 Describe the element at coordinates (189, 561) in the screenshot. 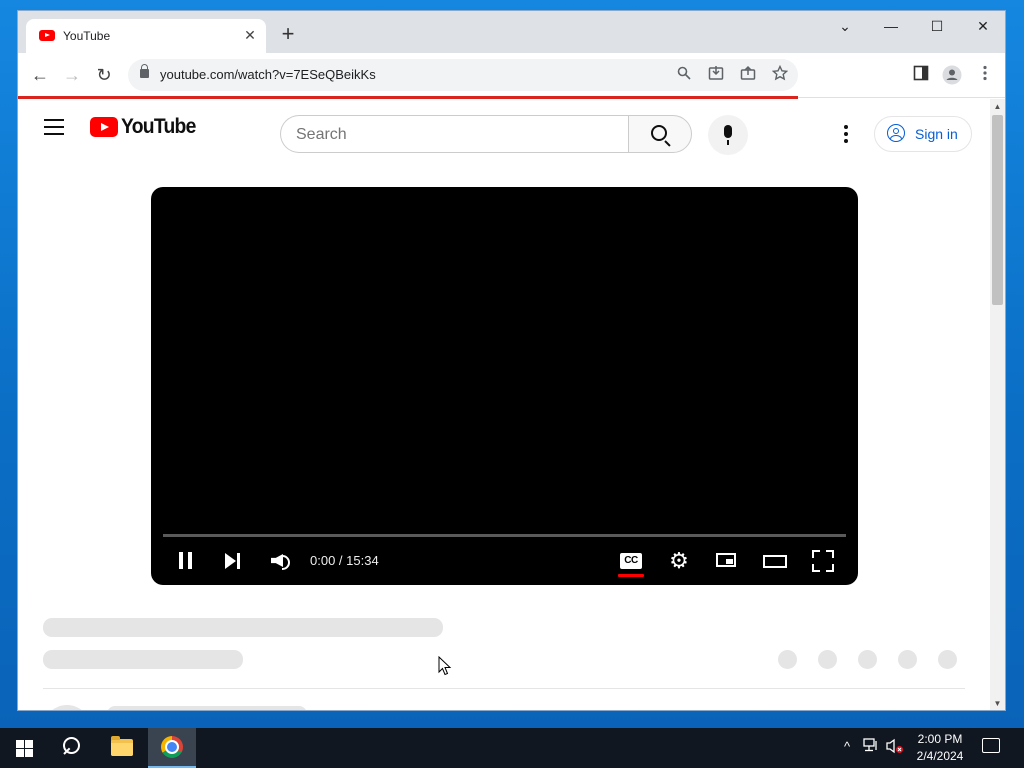

I see `pause-icon` at that location.